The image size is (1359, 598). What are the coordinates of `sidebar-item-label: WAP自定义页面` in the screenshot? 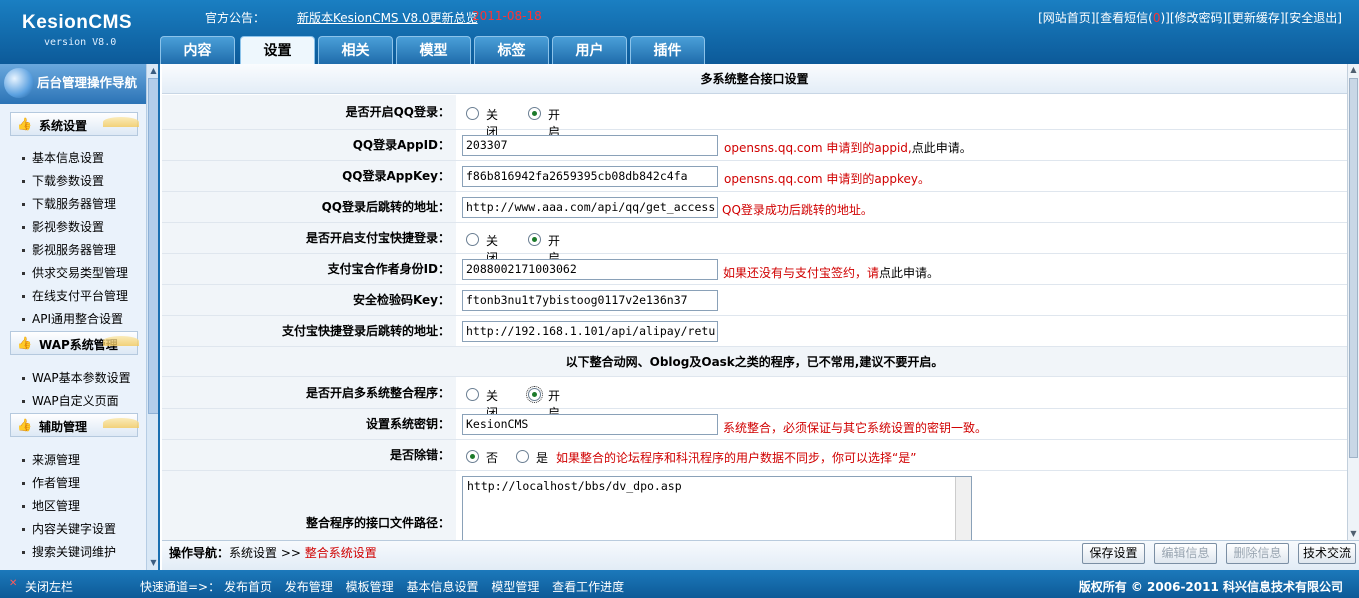 It's located at (75, 401).